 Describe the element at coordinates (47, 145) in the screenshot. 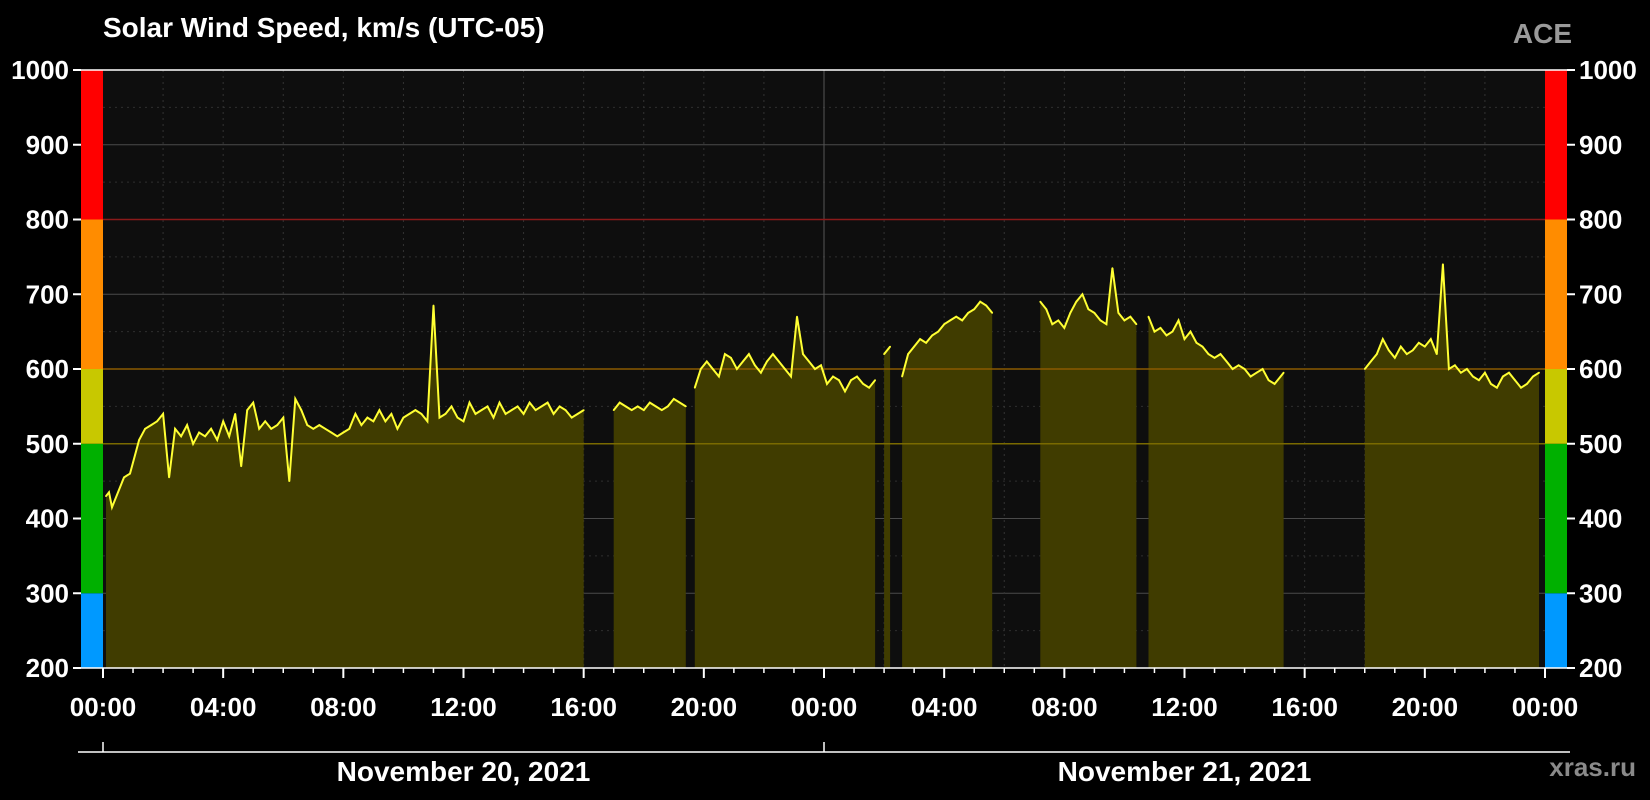

I see `y-tick-label-left: 900` at that location.